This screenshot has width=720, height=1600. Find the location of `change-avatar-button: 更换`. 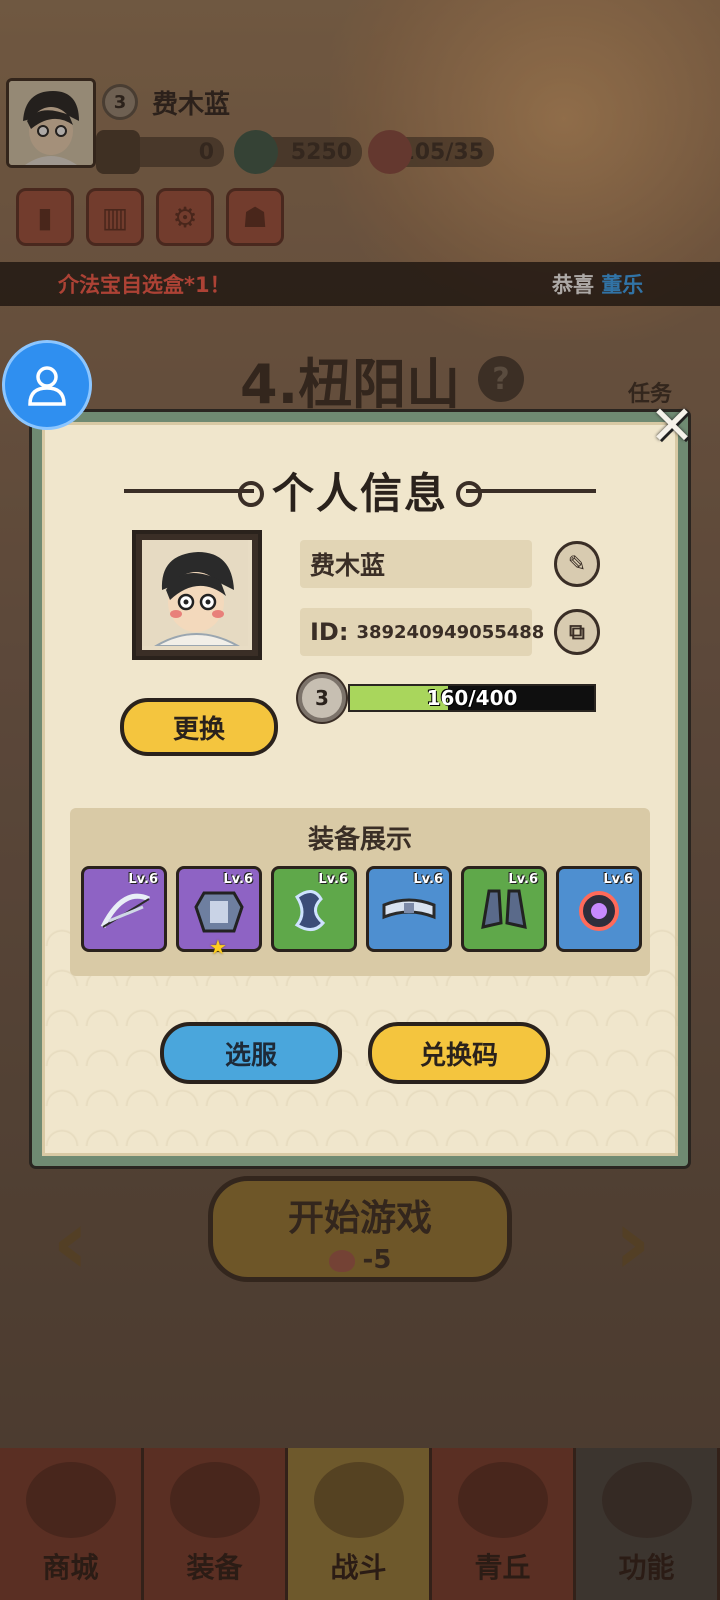

change-avatar-button: 更换 is located at coordinates (199, 727).